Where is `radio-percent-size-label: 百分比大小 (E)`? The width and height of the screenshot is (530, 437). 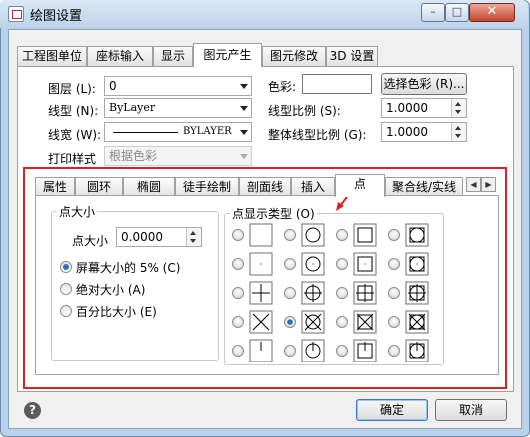 radio-percent-size-label: 百分比大小 (E) is located at coordinates (116, 311).